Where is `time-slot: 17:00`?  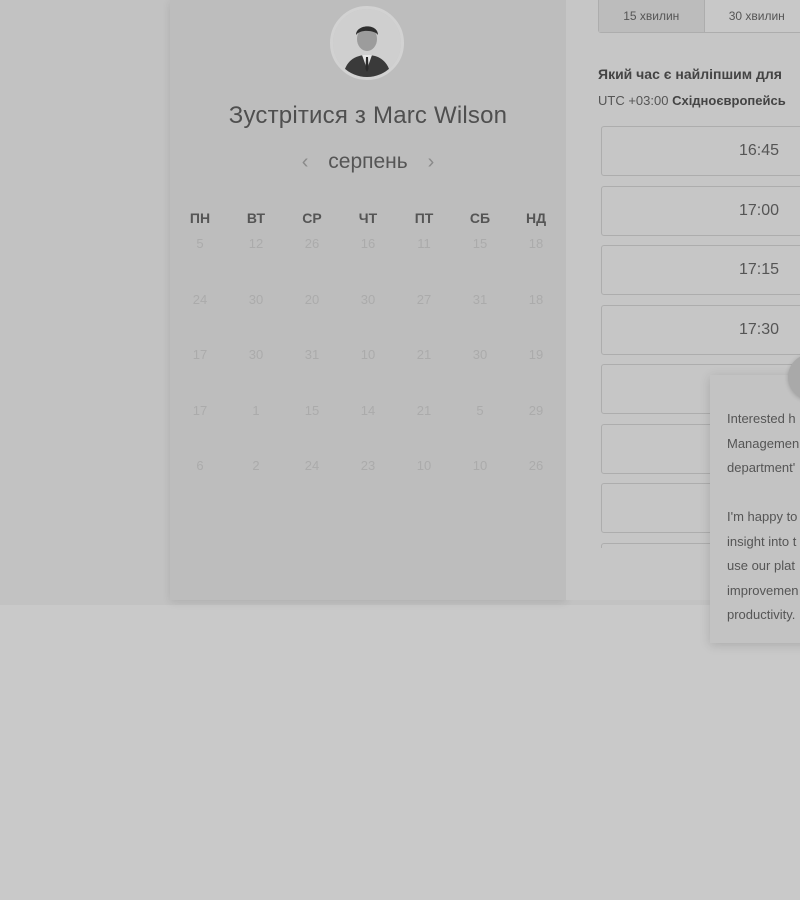 time-slot: 17:00 is located at coordinates (700, 210).